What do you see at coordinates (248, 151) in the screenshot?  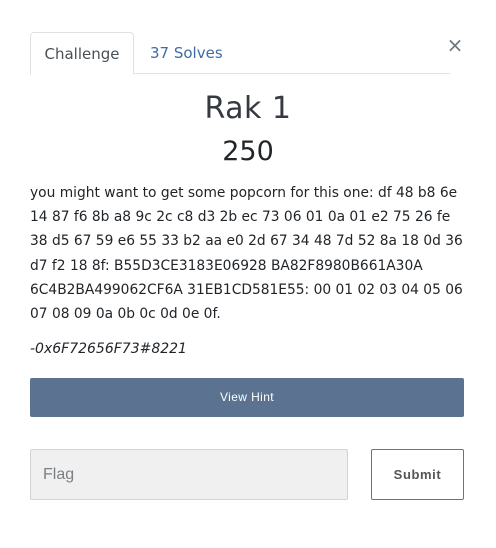 I see `challenge-value: 250` at bounding box center [248, 151].